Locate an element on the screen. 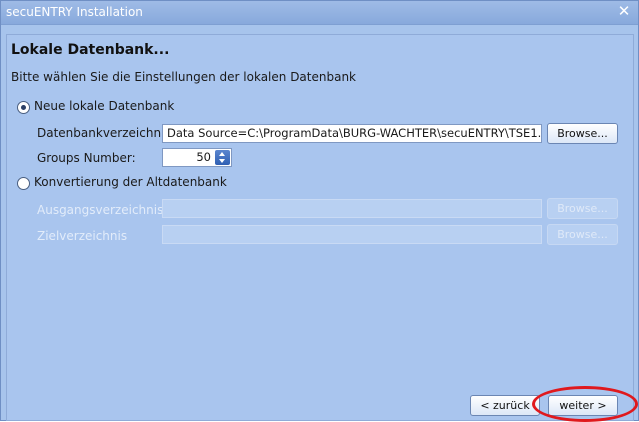  source-directory-input is located at coordinates (352, 208).